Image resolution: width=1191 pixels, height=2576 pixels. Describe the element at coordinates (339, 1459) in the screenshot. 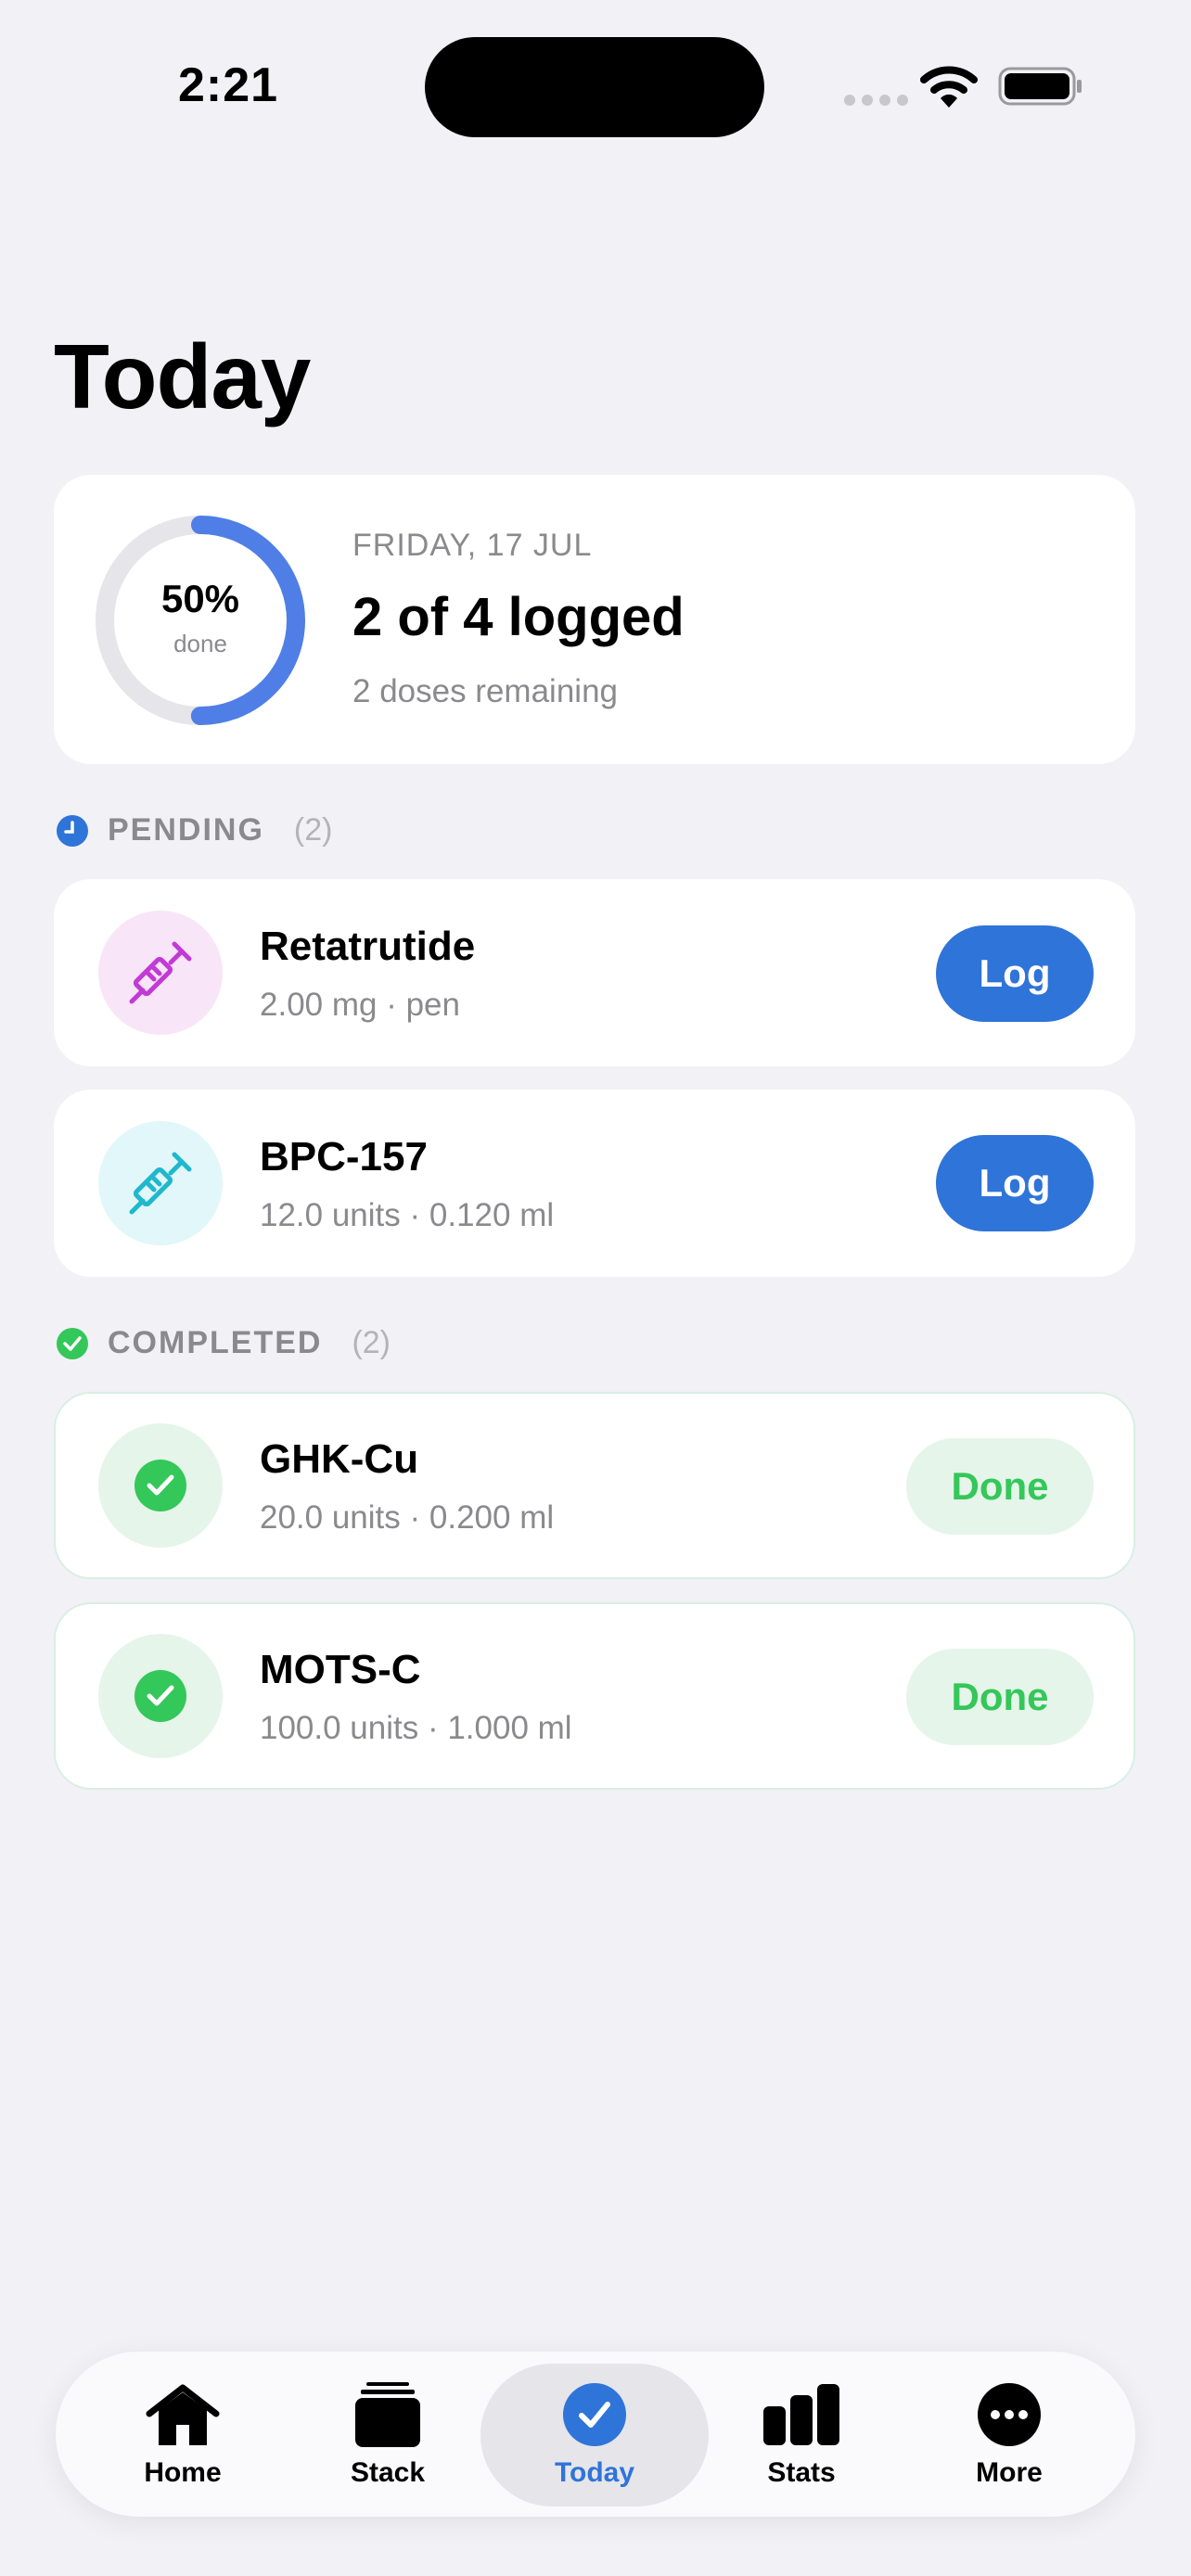

I see `dose-name: GHK-Cu` at that location.